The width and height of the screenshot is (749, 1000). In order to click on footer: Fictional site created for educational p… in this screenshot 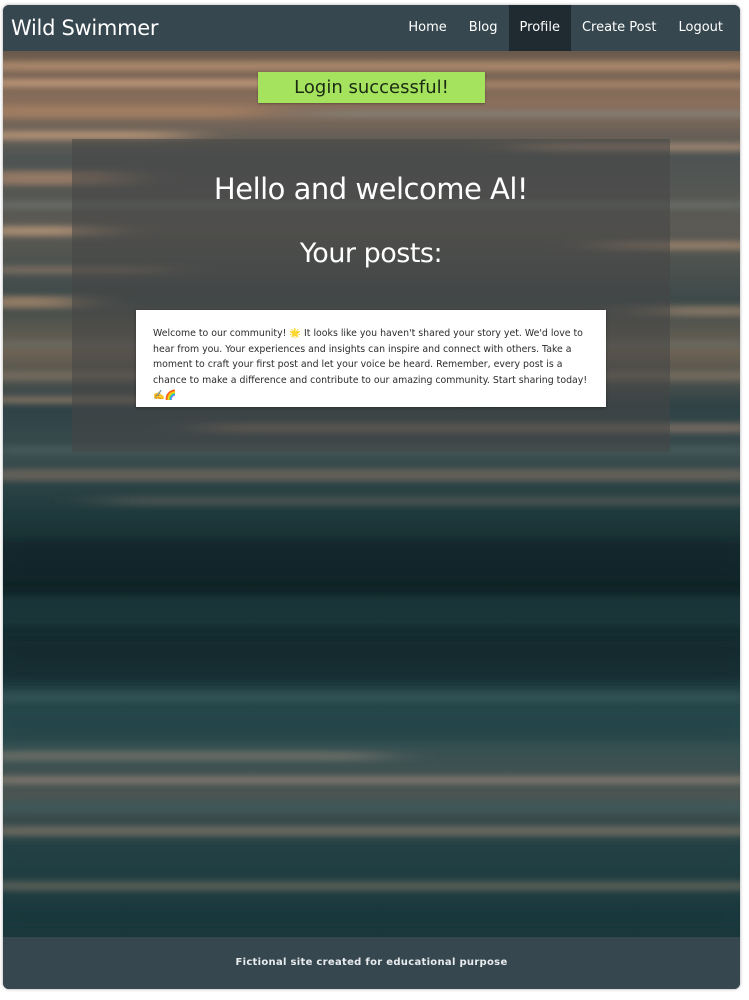, I will do `click(371, 963)`.